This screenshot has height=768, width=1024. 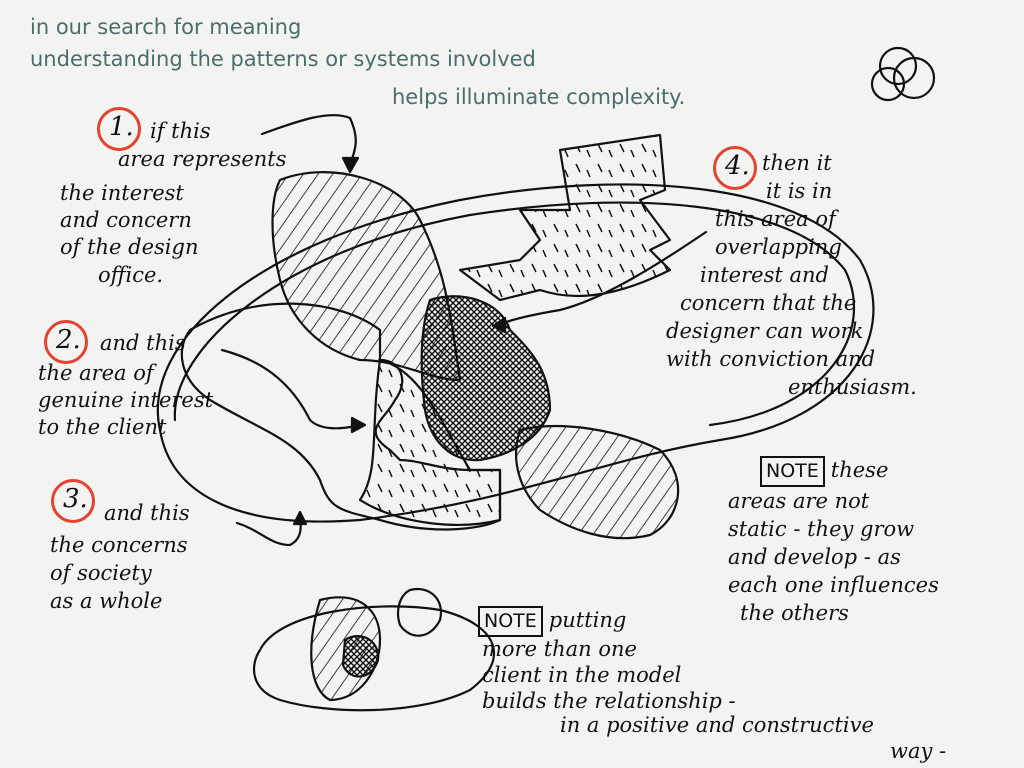 What do you see at coordinates (486, 378) in the screenshot?
I see `overlap-area` at bounding box center [486, 378].